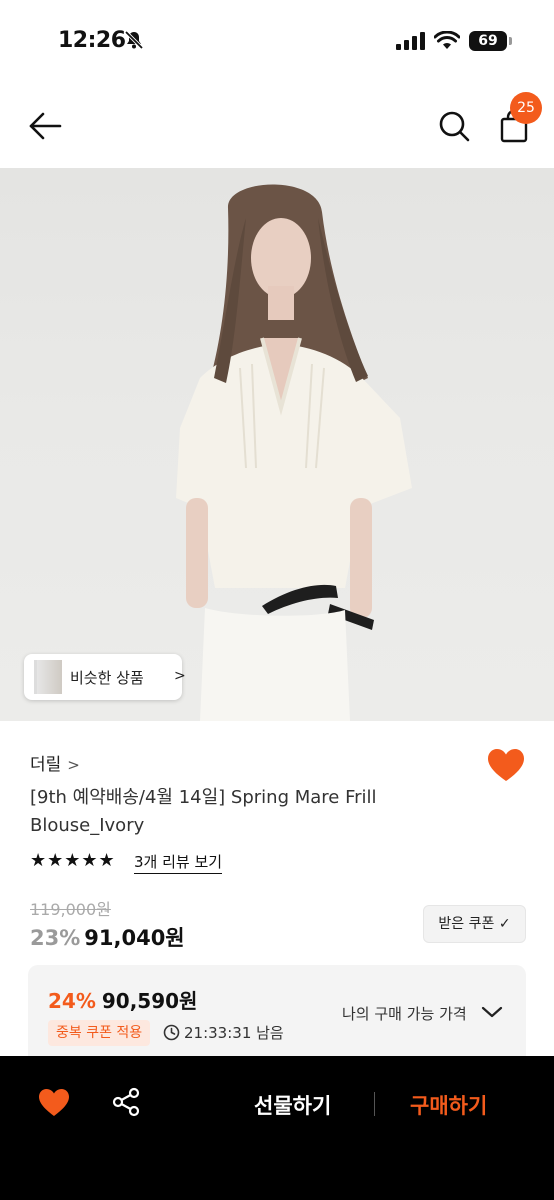 Image resolution: width=554 pixels, height=1200 pixels. Describe the element at coordinates (92, 40) in the screenshot. I see `status-time: 12:26` at that location.